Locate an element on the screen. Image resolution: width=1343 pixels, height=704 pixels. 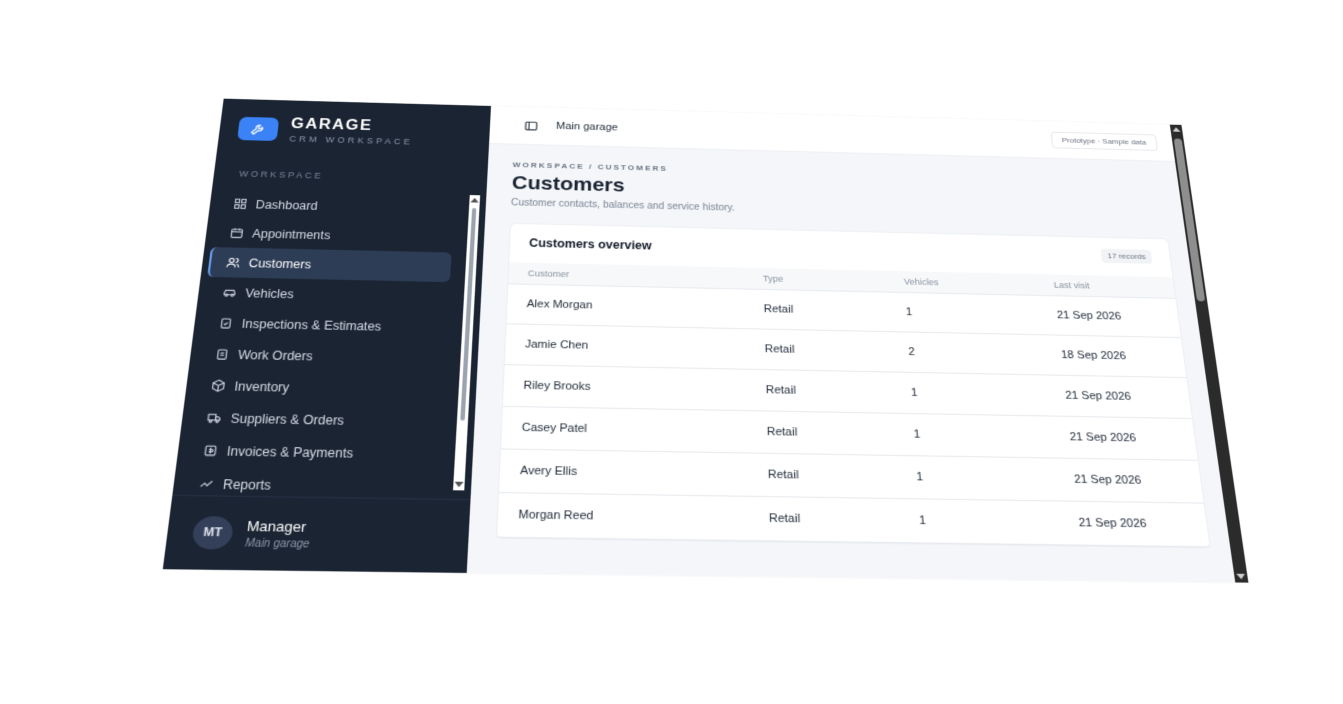
sidebar-item-inventory: Inventory is located at coordinates (315, 387).